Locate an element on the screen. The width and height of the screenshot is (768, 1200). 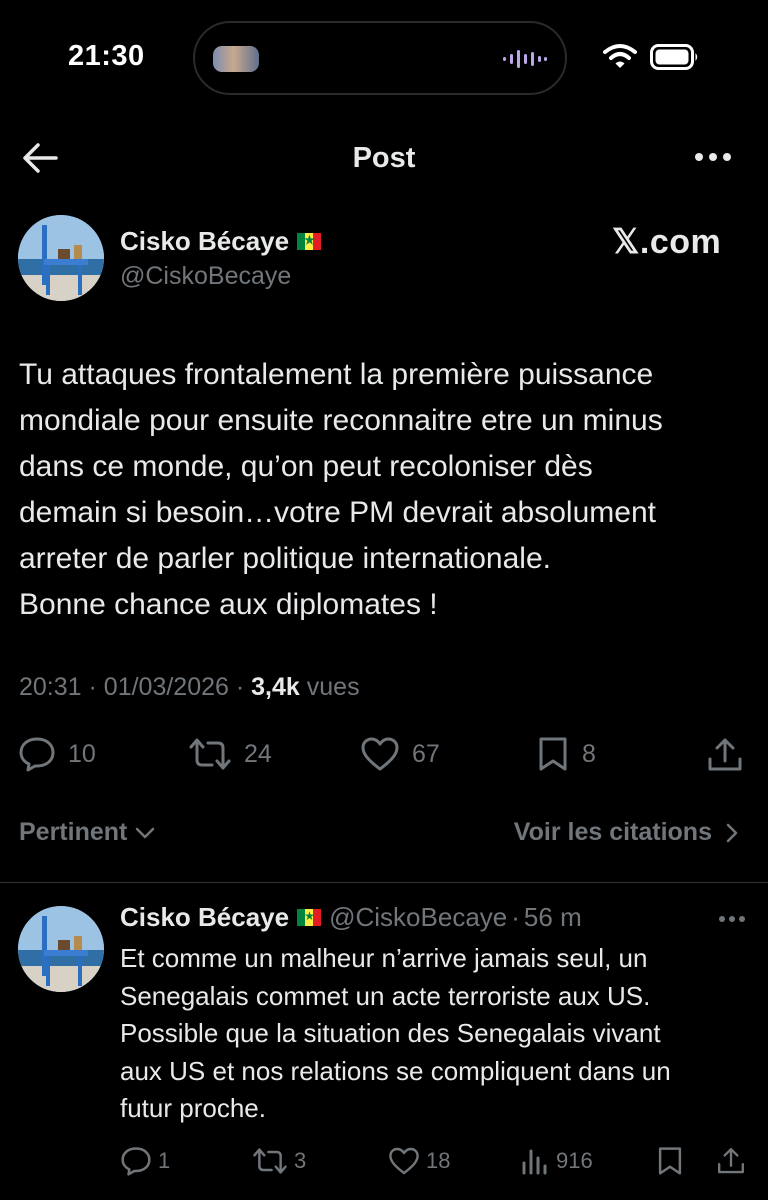
reply-reply-button: 1 is located at coordinates (145, 1161).